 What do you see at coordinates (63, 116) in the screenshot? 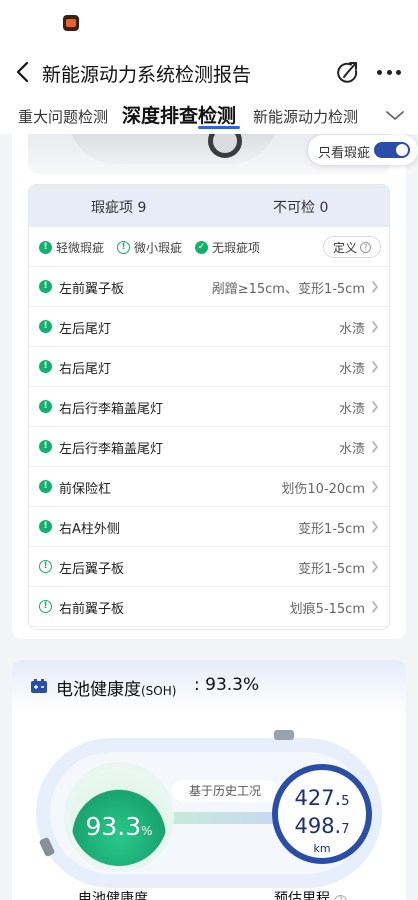
I see `tab-major-issues: 重大问题检测` at bounding box center [63, 116].